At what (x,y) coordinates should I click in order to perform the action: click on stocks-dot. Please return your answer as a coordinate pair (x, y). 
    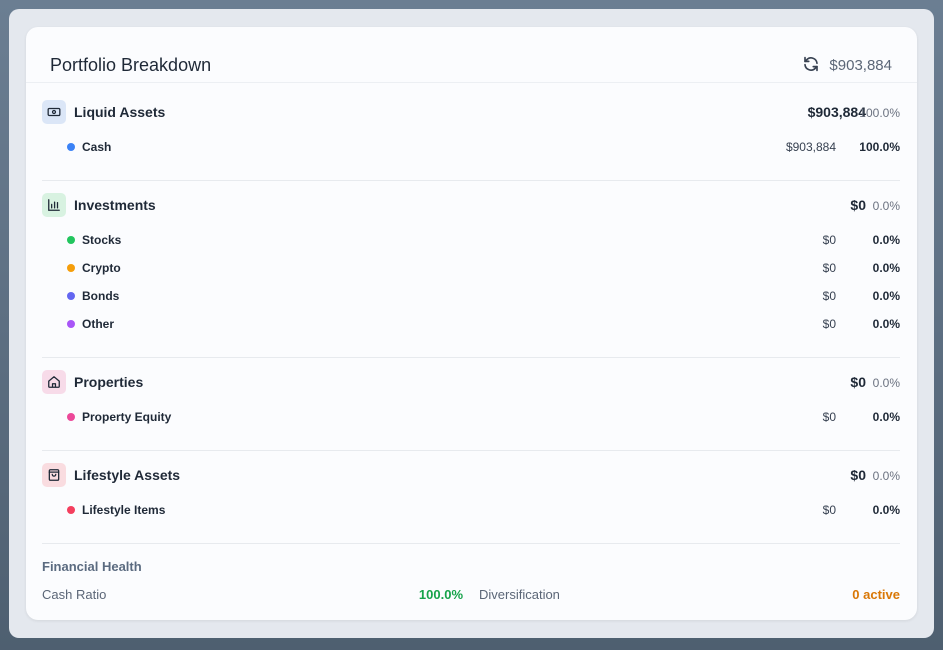
    Looking at the image, I should click on (71, 240).